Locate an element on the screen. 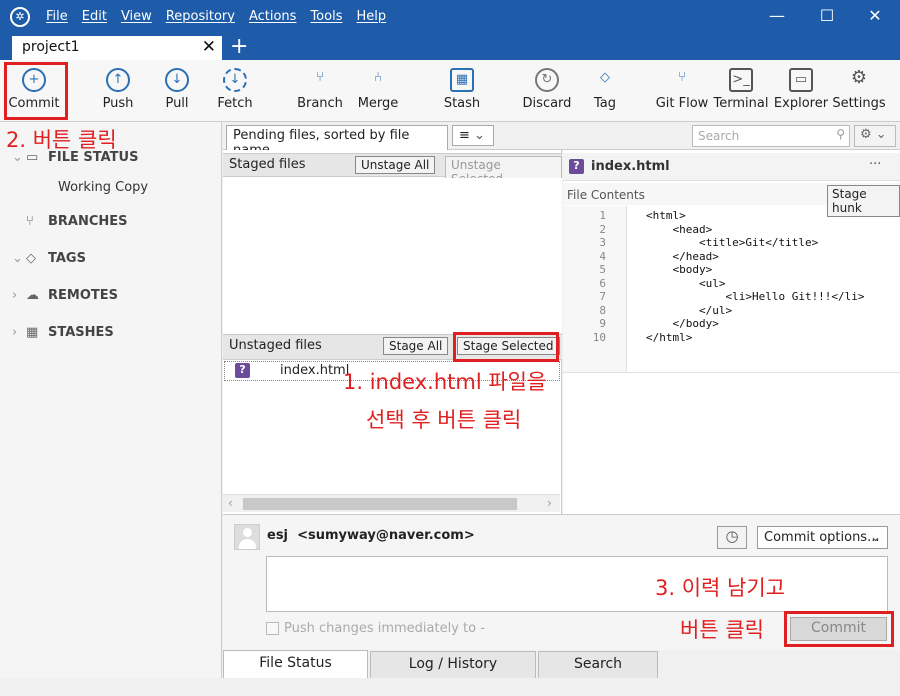  discard-label: Discard is located at coordinates (547, 103).